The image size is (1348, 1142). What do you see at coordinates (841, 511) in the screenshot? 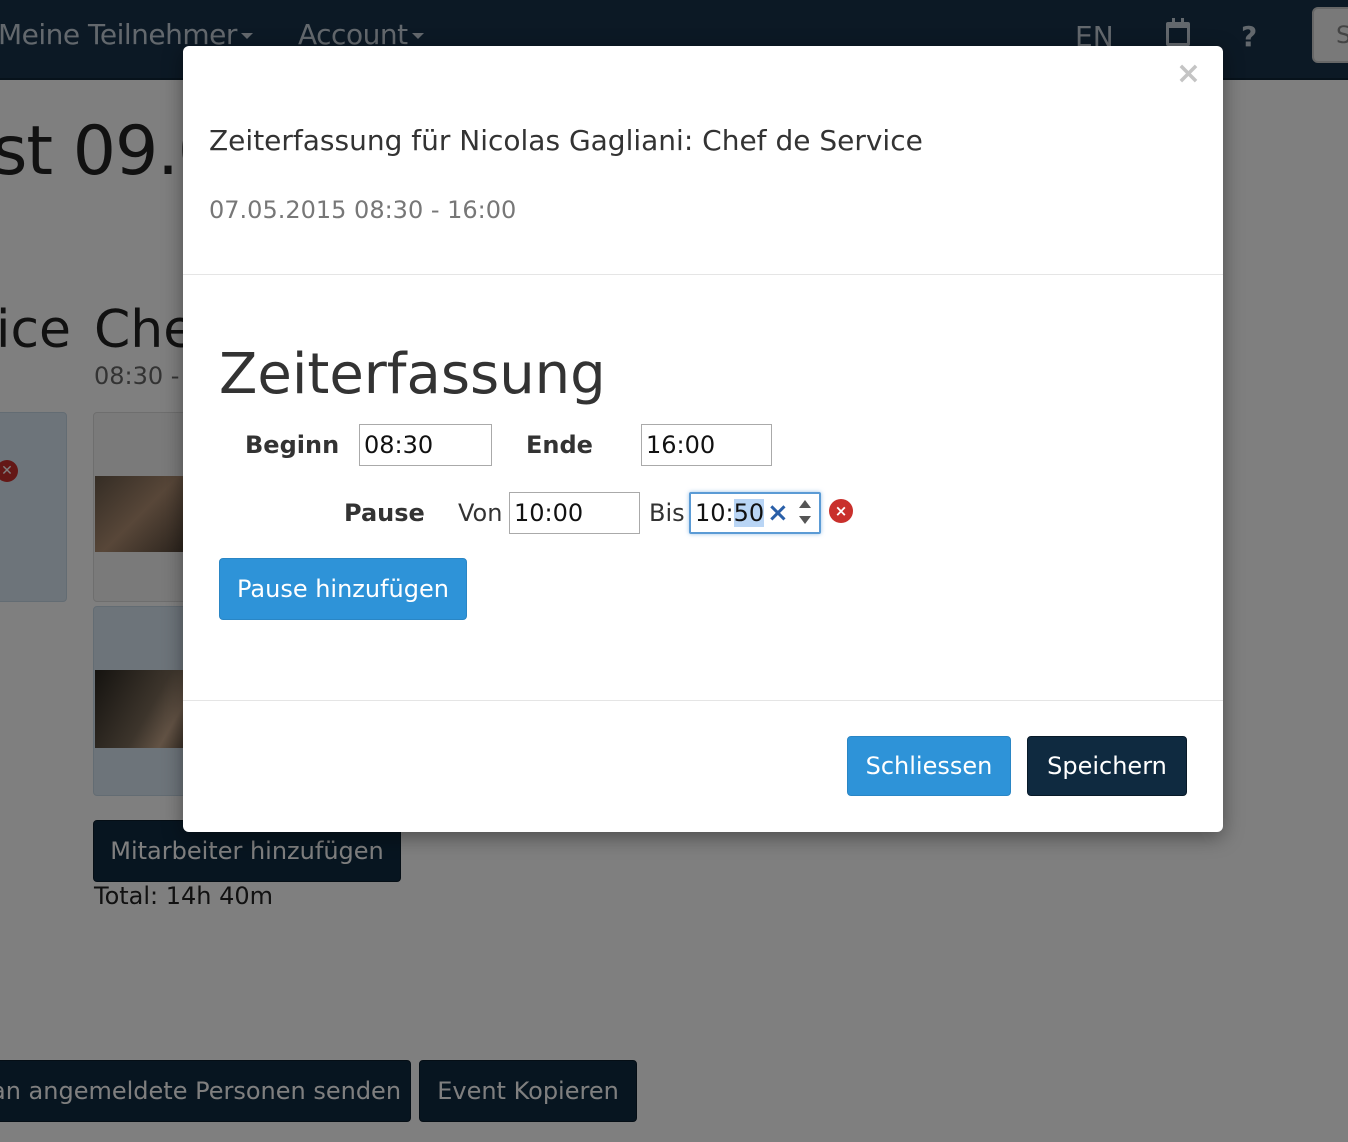
I see `remove-pause-icon: ×` at bounding box center [841, 511].